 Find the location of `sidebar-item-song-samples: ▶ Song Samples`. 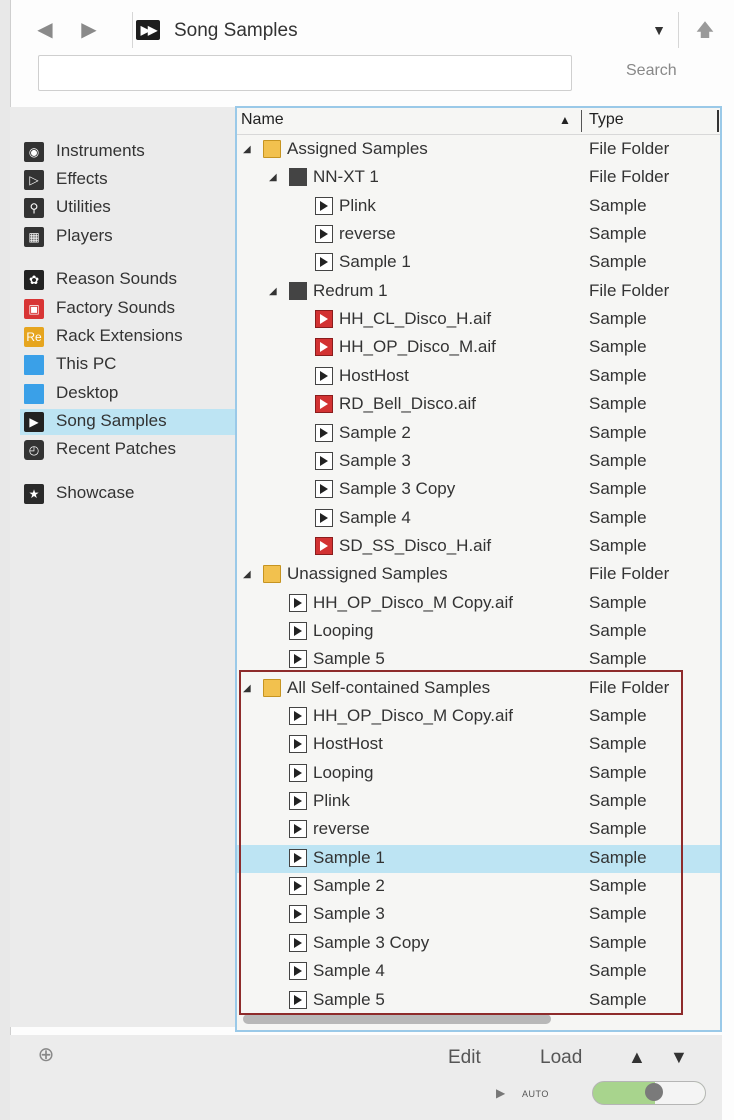

sidebar-item-song-samples: ▶ Song Samples is located at coordinates (131, 422).